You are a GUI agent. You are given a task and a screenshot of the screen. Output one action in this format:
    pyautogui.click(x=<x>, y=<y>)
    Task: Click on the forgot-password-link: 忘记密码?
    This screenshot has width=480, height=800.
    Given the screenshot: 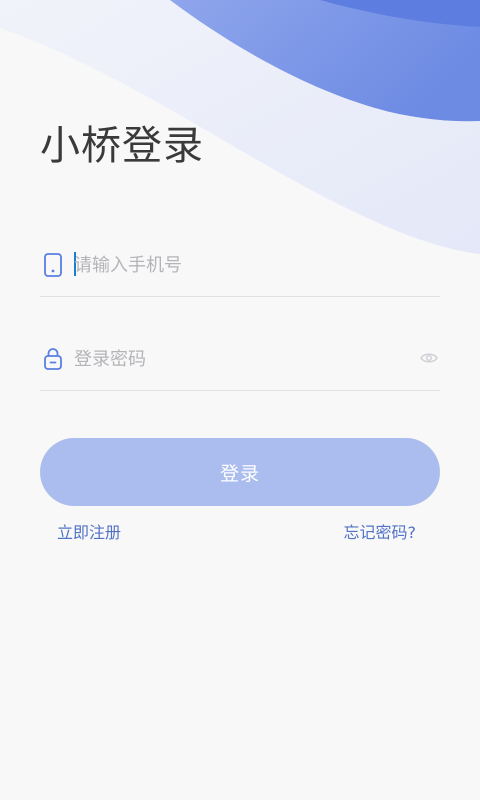 What is the action you would take?
    pyautogui.click(x=380, y=533)
    